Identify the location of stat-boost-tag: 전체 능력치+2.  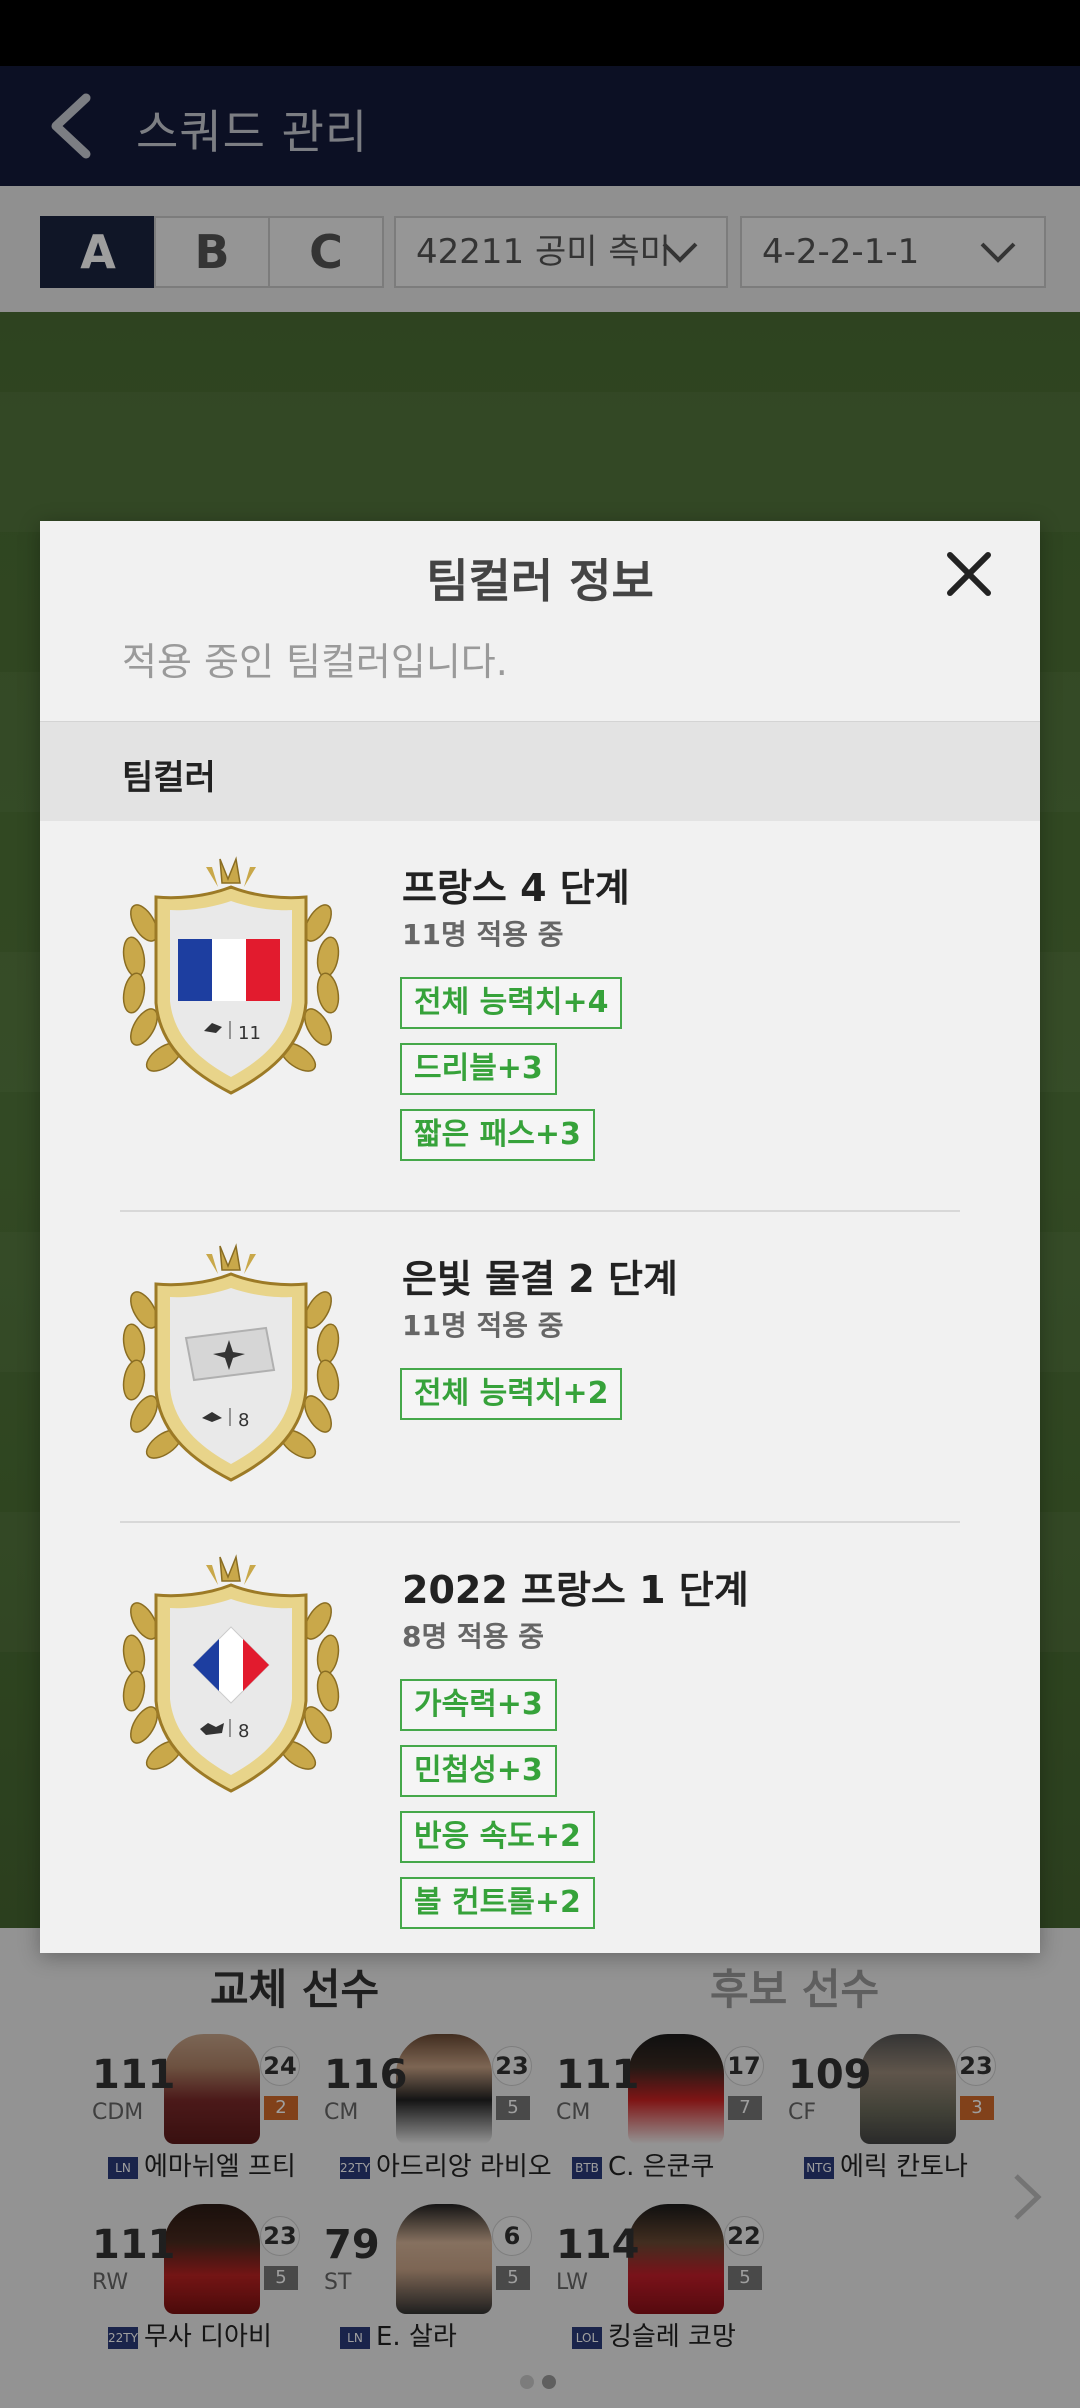
(511, 1394).